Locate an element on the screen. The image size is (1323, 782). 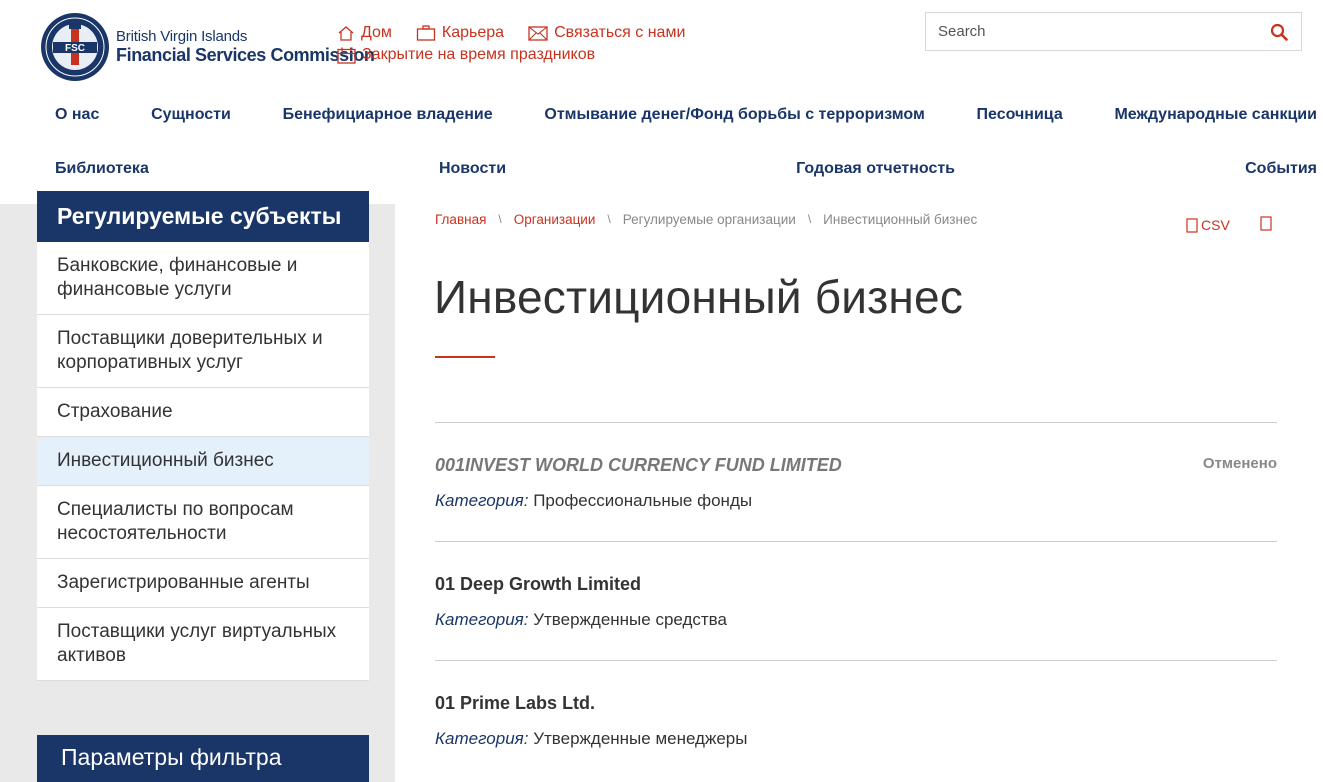
entity-category: Категория: Утвержденные средства is located at coordinates (581, 620).